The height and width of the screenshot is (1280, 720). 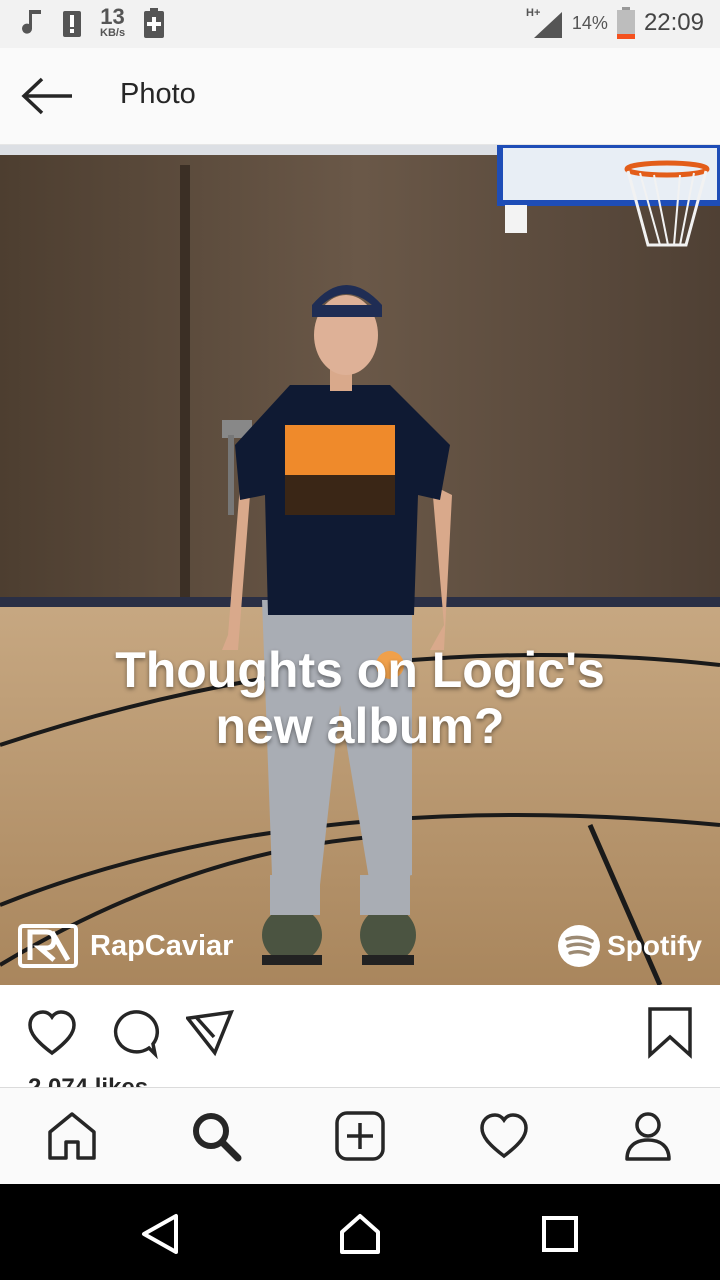 I want to click on caption-line-1: Thoughts on Logic's, so click(x=360, y=670).